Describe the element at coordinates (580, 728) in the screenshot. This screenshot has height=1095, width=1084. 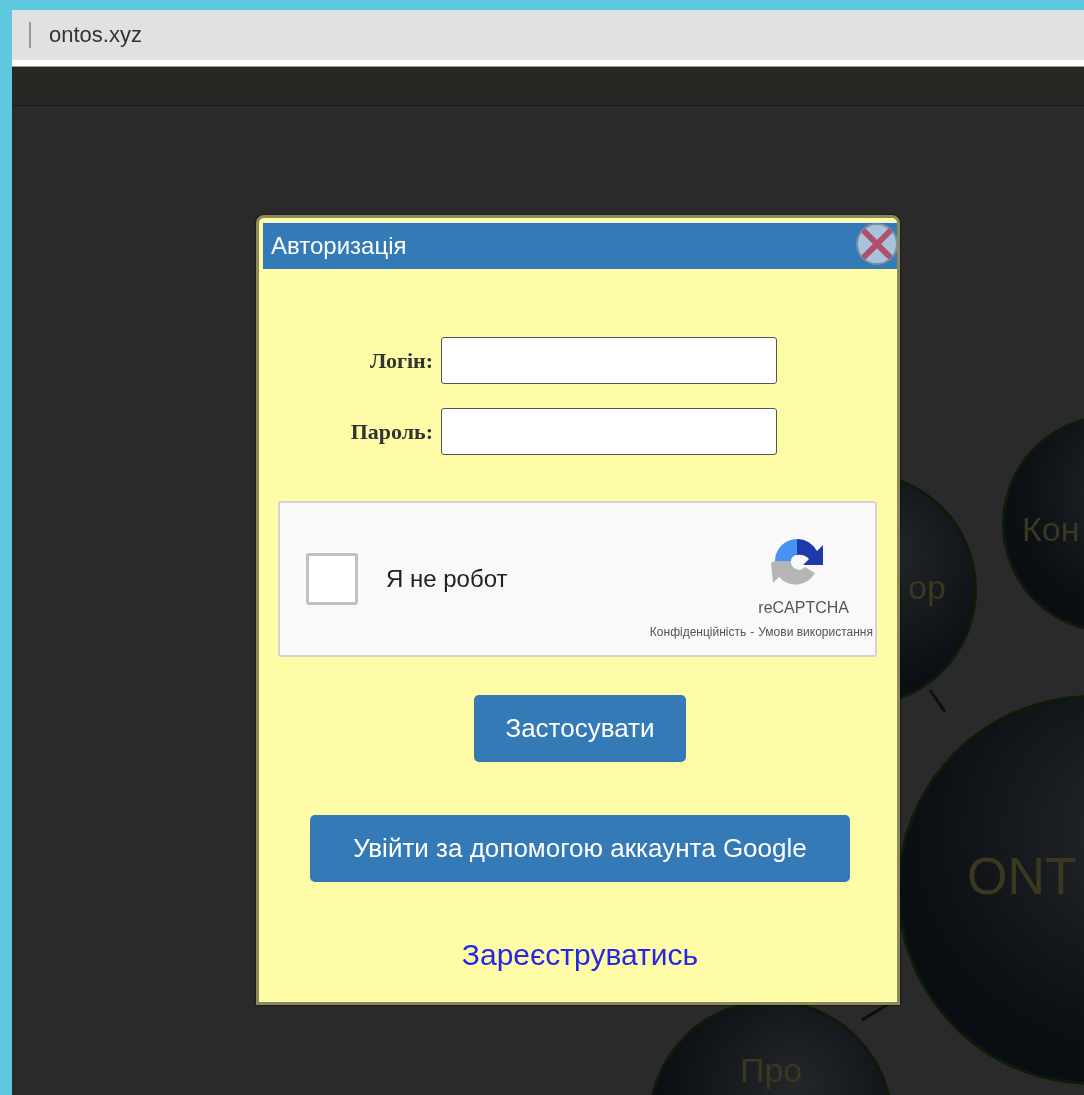
I see `apply-button: Застосувати` at that location.